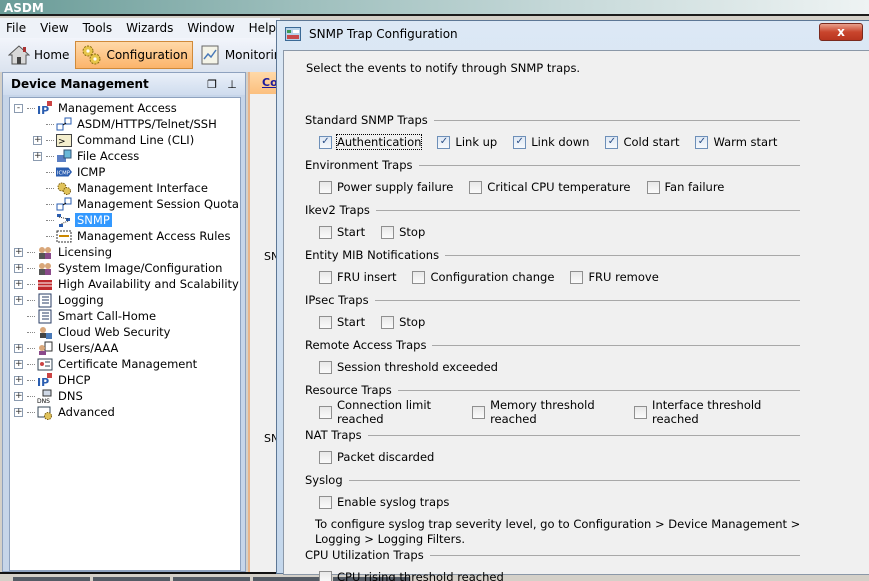 Image resolution: width=869 pixels, height=581 pixels. What do you see at coordinates (125, 204) in the screenshot?
I see `tree-item: Management Session Quota` at bounding box center [125, 204].